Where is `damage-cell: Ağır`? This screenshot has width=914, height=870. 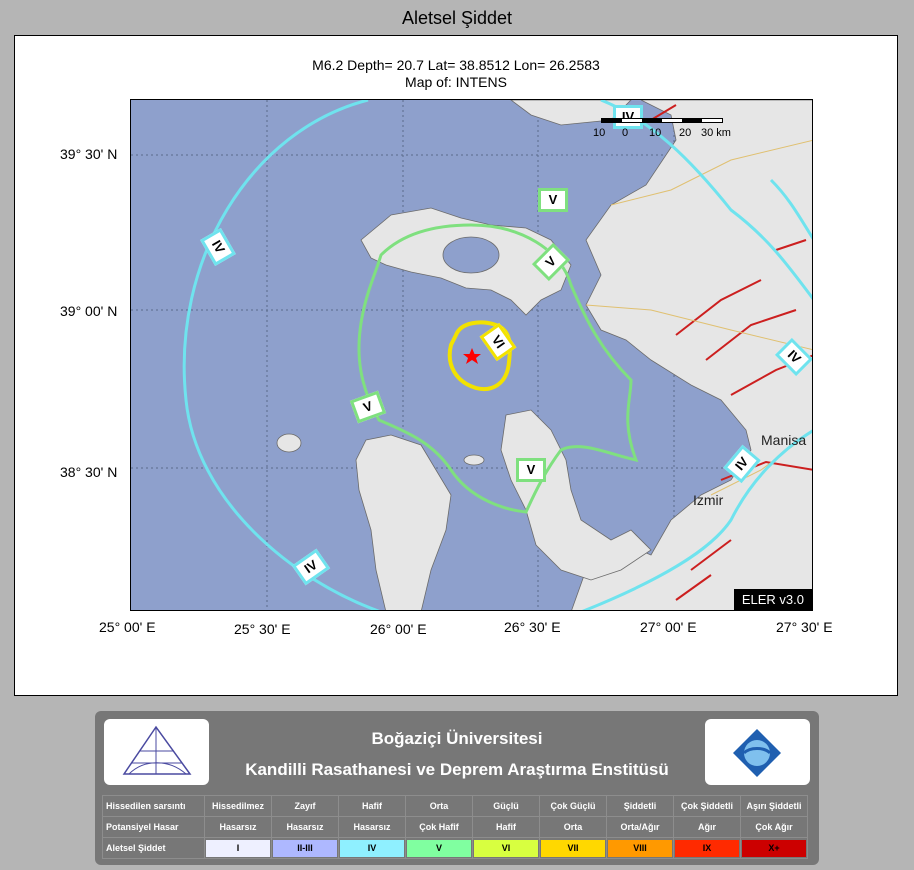 damage-cell: Ağır is located at coordinates (707, 827).